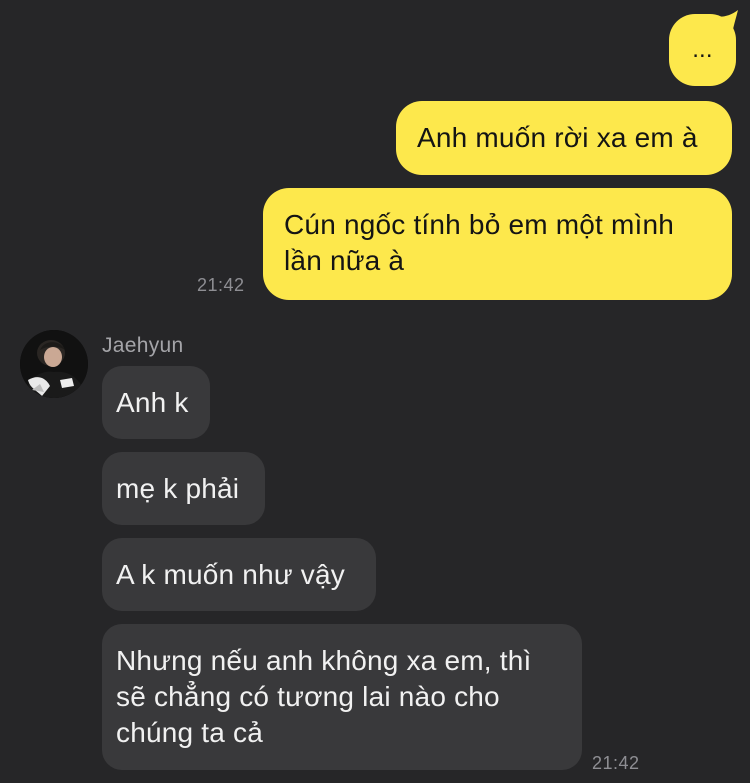  I want to click on incoming-message-bubble: A k muốn như vậy, so click(239, 574).